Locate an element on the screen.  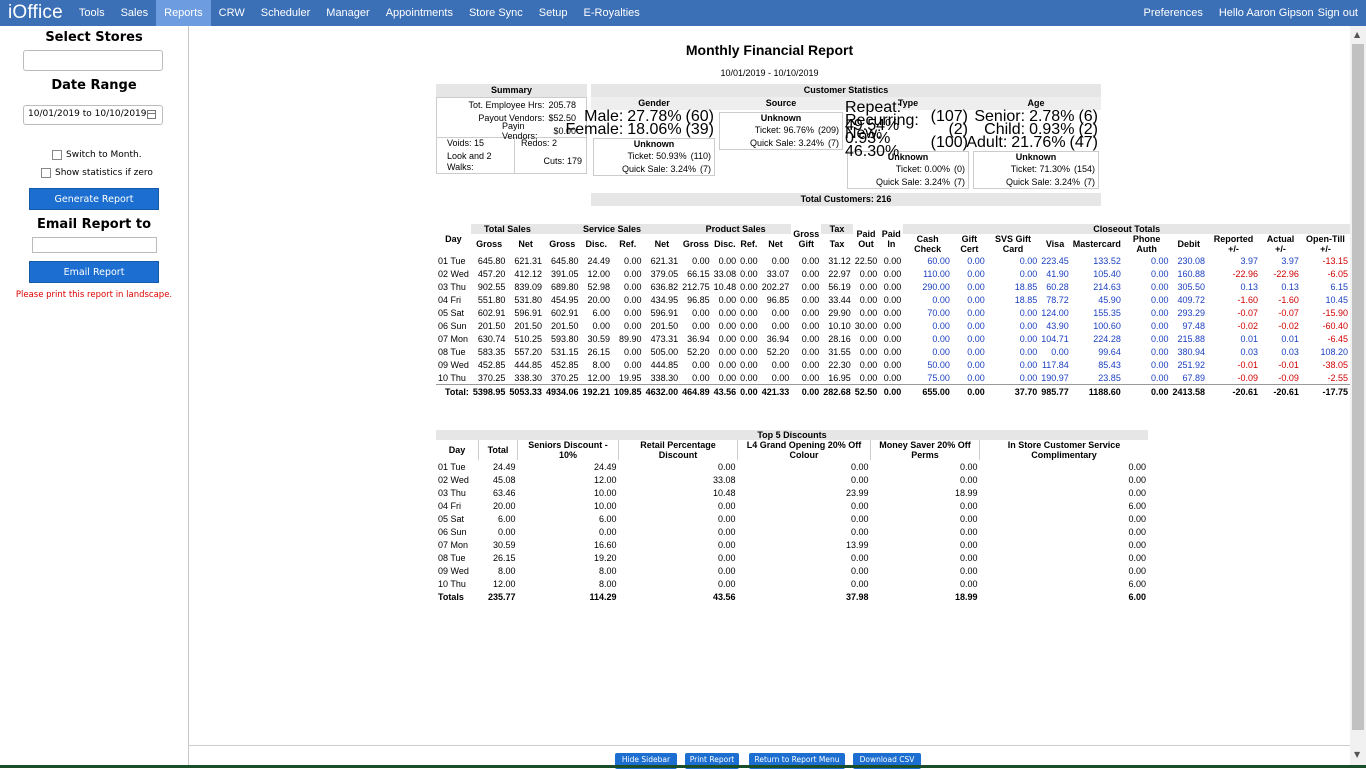
scroll-down-icon: ▼ is located at coordinates (1357, 754).